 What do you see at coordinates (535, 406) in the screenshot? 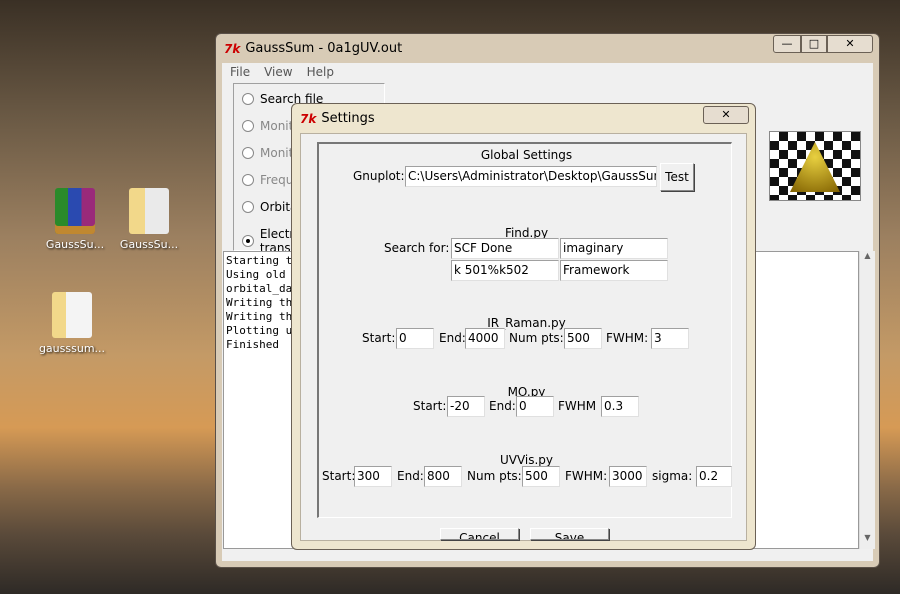
I see `mo-end-input: 0` at bounding box center [535, 406].